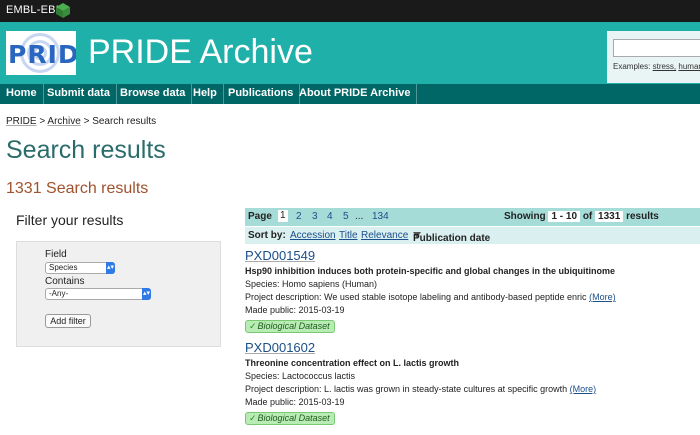  What do you see at coordinates (472, 255) in the screenshot?
I see `result-accession-link: PXD001549` at bounding box center [472, 255].